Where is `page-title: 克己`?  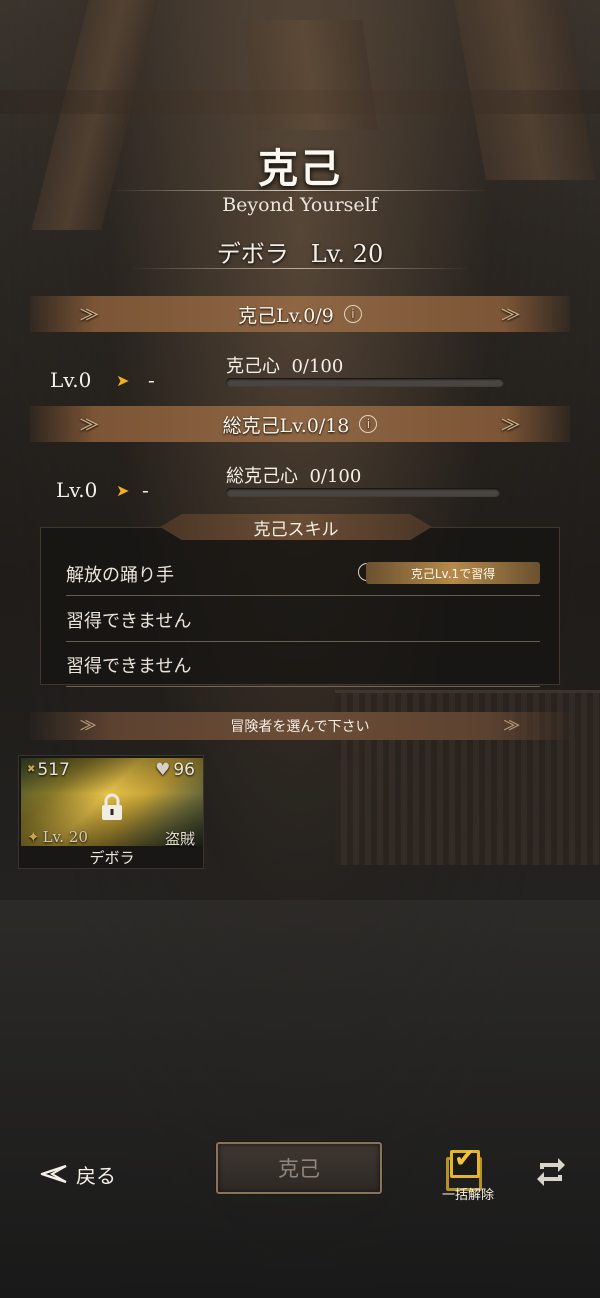
page-title: 克己 is located at coordinates (300, 168).